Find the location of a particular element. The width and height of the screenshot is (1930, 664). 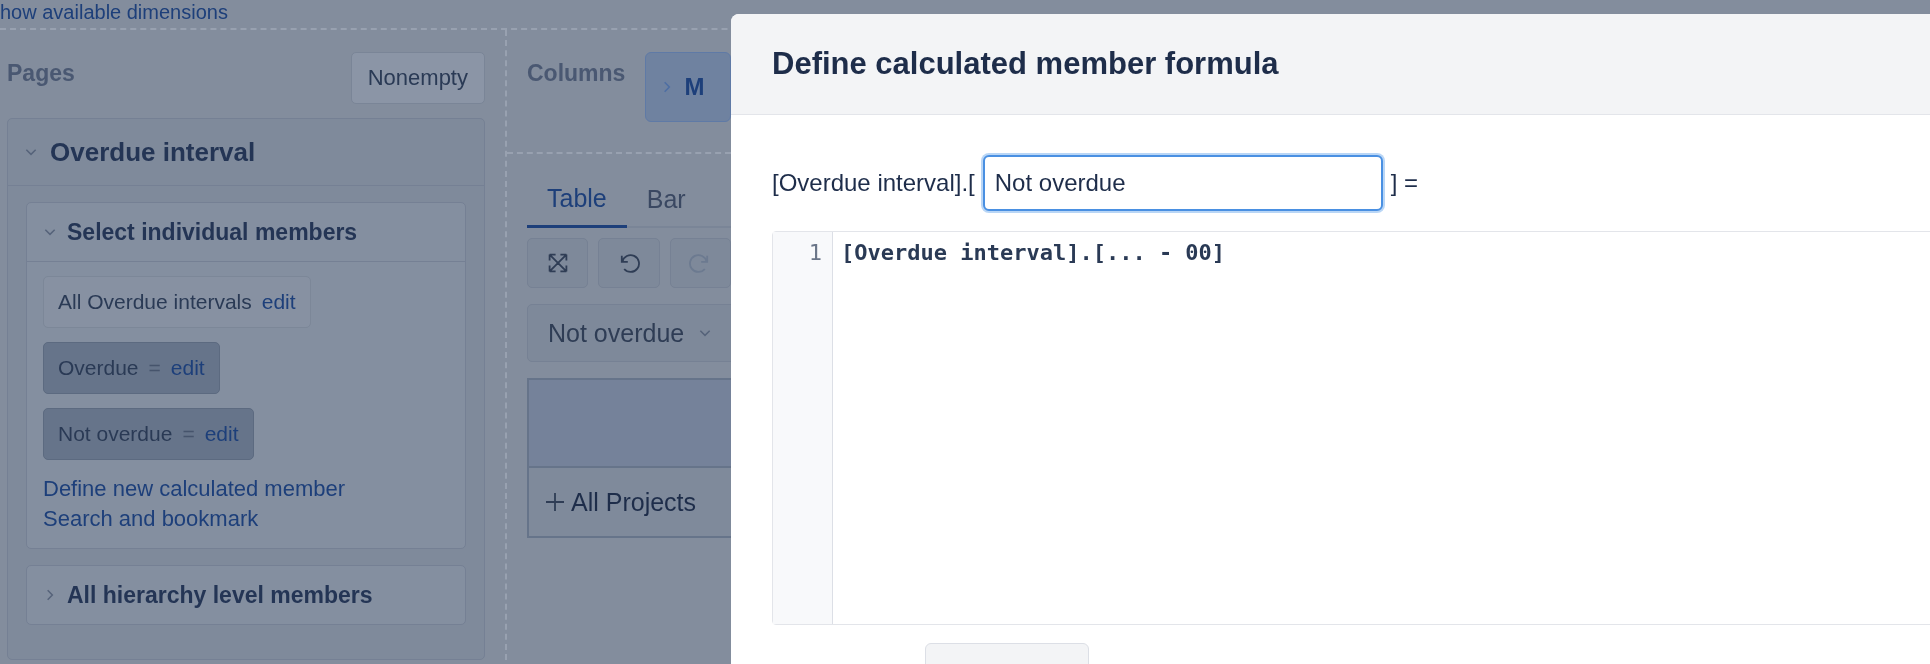

undo-button is located at coordinates (629, 263).